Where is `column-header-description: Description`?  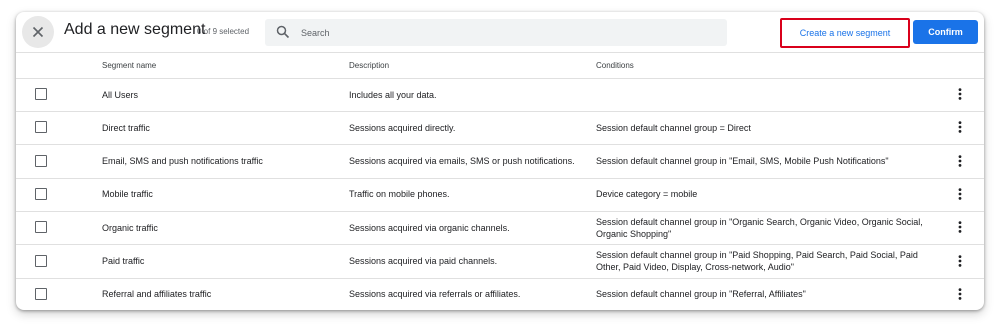 column-header-description: Description is located at coordinates (369, 65).